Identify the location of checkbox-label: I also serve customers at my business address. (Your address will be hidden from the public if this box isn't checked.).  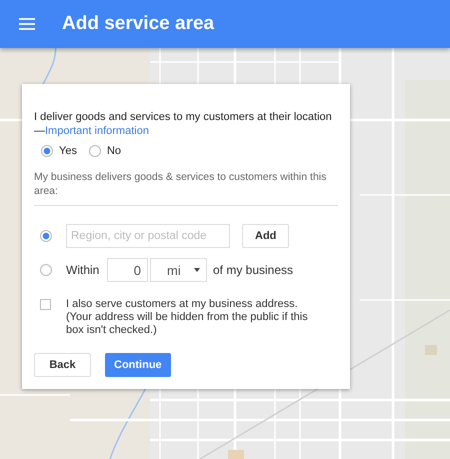
(187, 317).